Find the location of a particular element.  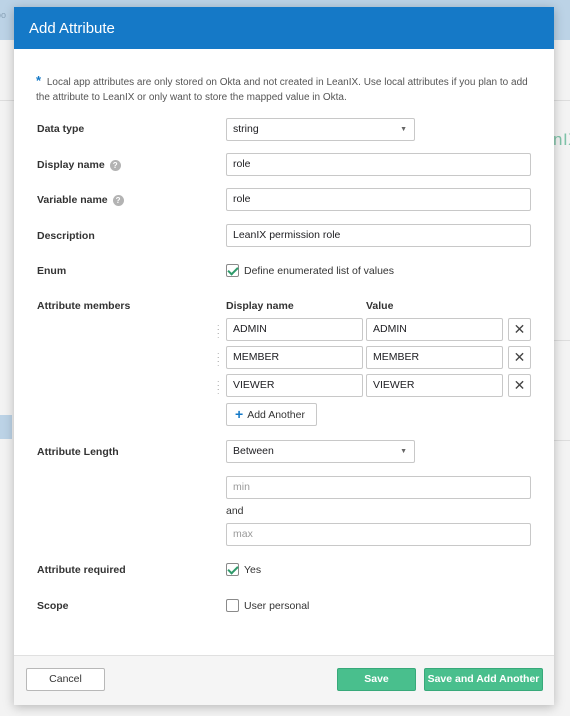

variable-name-label-text: Variable name is located at coordinates (72, 200).